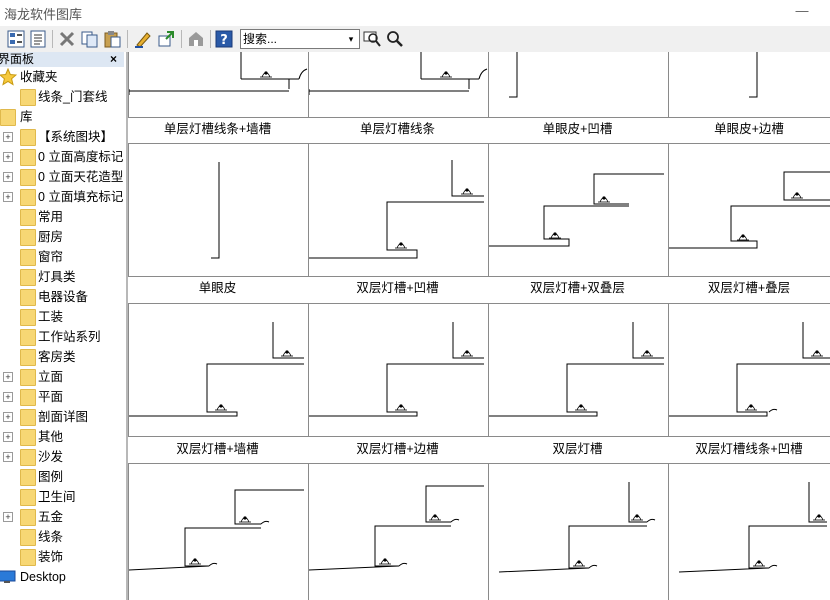 The image size is (830, 600). Describe the element at coordinates (51, 457) in the screenshot. I see `tree-item-label: 沙发` at that location.